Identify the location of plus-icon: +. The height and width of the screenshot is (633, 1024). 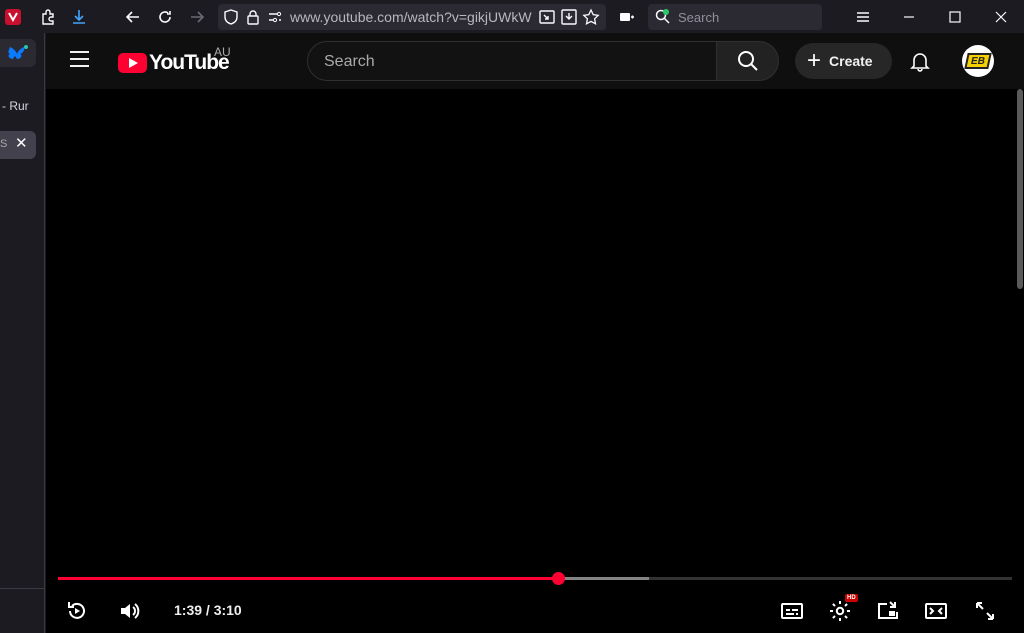
(814, 60).